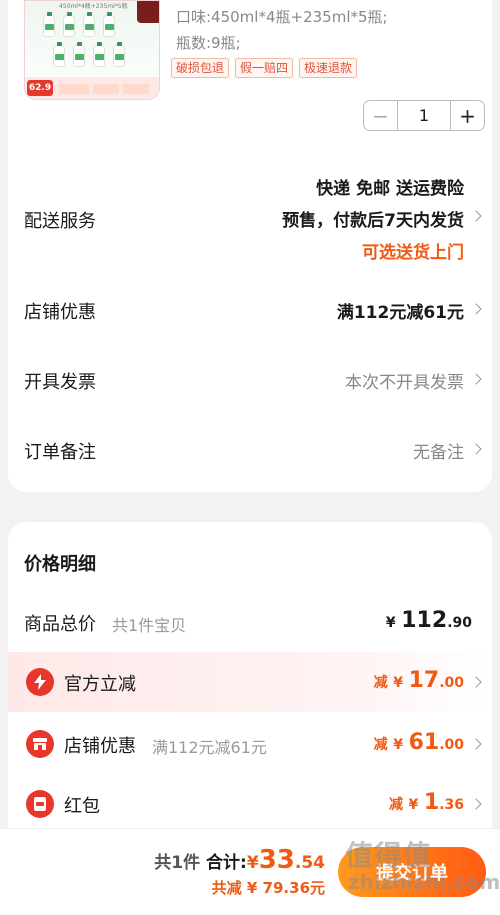 Image resolution: width=500 pixels, height=915 pixels. What do you see at coordinates (438, 453) in the screenshot?
I see `remark-value: 无备注` at bounding box center [438, 453].